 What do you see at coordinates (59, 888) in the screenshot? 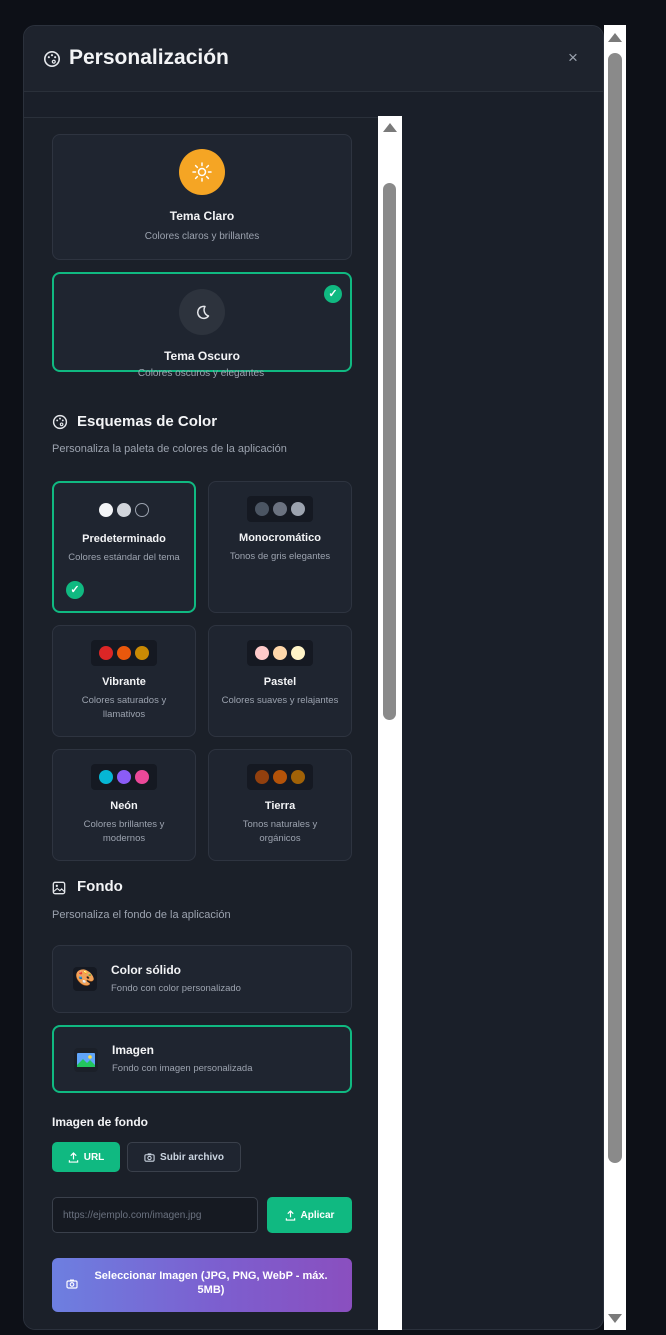
I see `image-outline-icon` at bounding box center [59, 888].